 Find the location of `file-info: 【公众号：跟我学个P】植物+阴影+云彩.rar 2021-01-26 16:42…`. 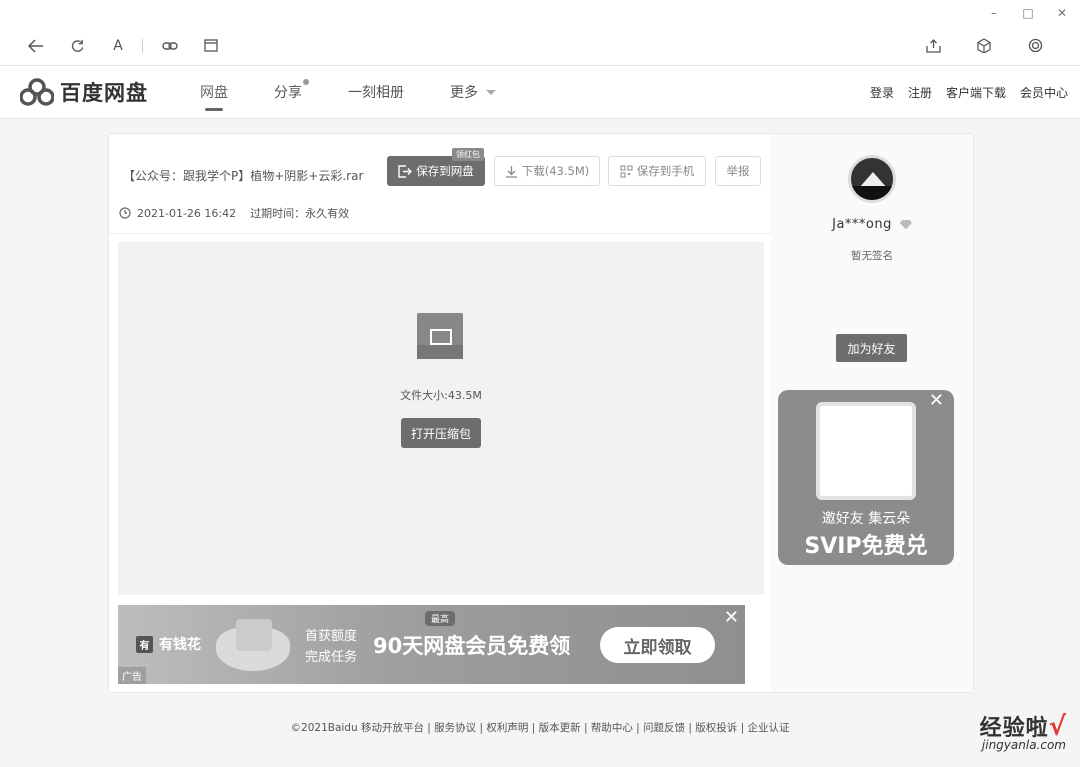

file-info: 【公众号：跟我学个P】植物+阴影+云彩.rar 2021-01-26 16:42… is located at coordinates (440, 184).